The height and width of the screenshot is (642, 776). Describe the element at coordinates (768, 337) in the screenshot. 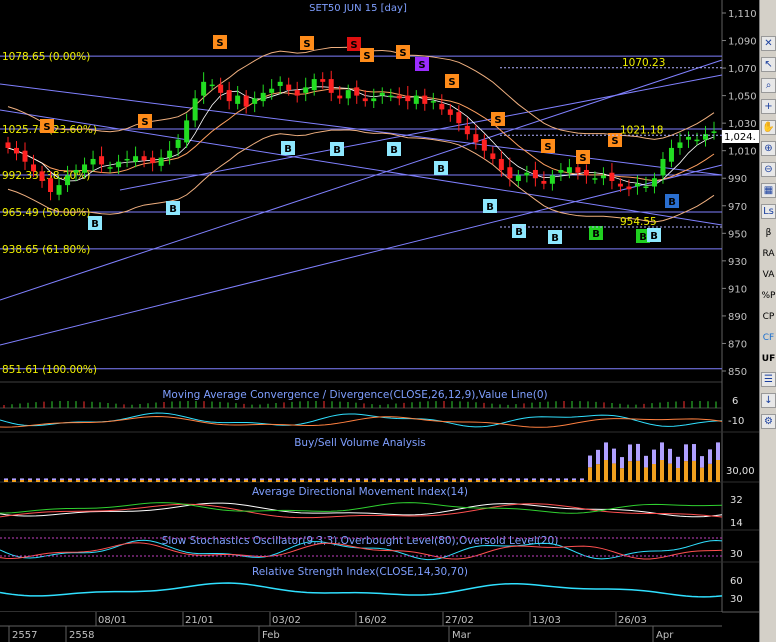

I see `toolbar-cf: CF` at that location.